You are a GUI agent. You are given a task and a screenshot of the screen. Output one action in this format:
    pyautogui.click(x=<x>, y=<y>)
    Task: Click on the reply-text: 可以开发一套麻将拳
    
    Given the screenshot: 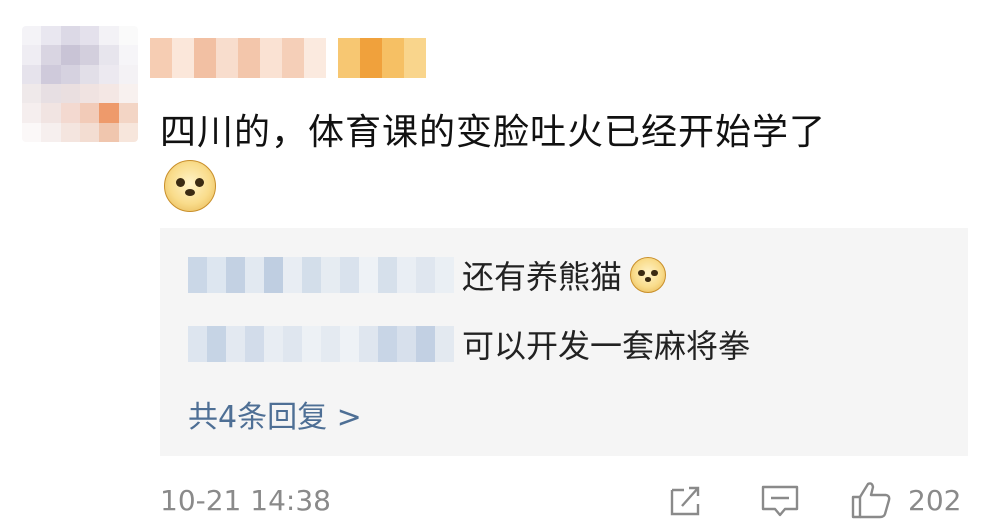 What is the action you would take?
    pyautogui.click(x=606, y=346)
    